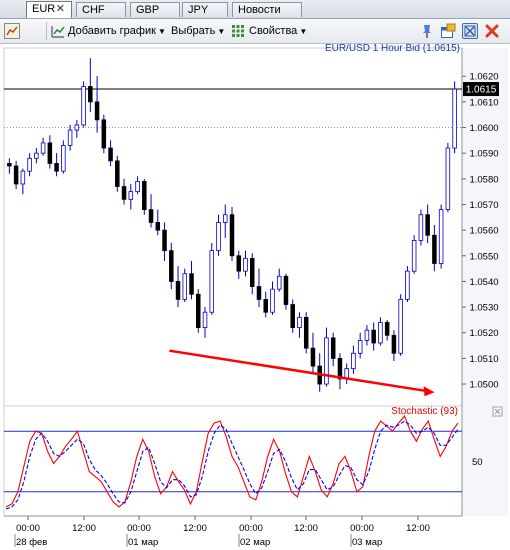  I want to click on chart-toolbar: Добавить график ▼ Выбрать ▼ Свойства ▼, so click(255, 31).